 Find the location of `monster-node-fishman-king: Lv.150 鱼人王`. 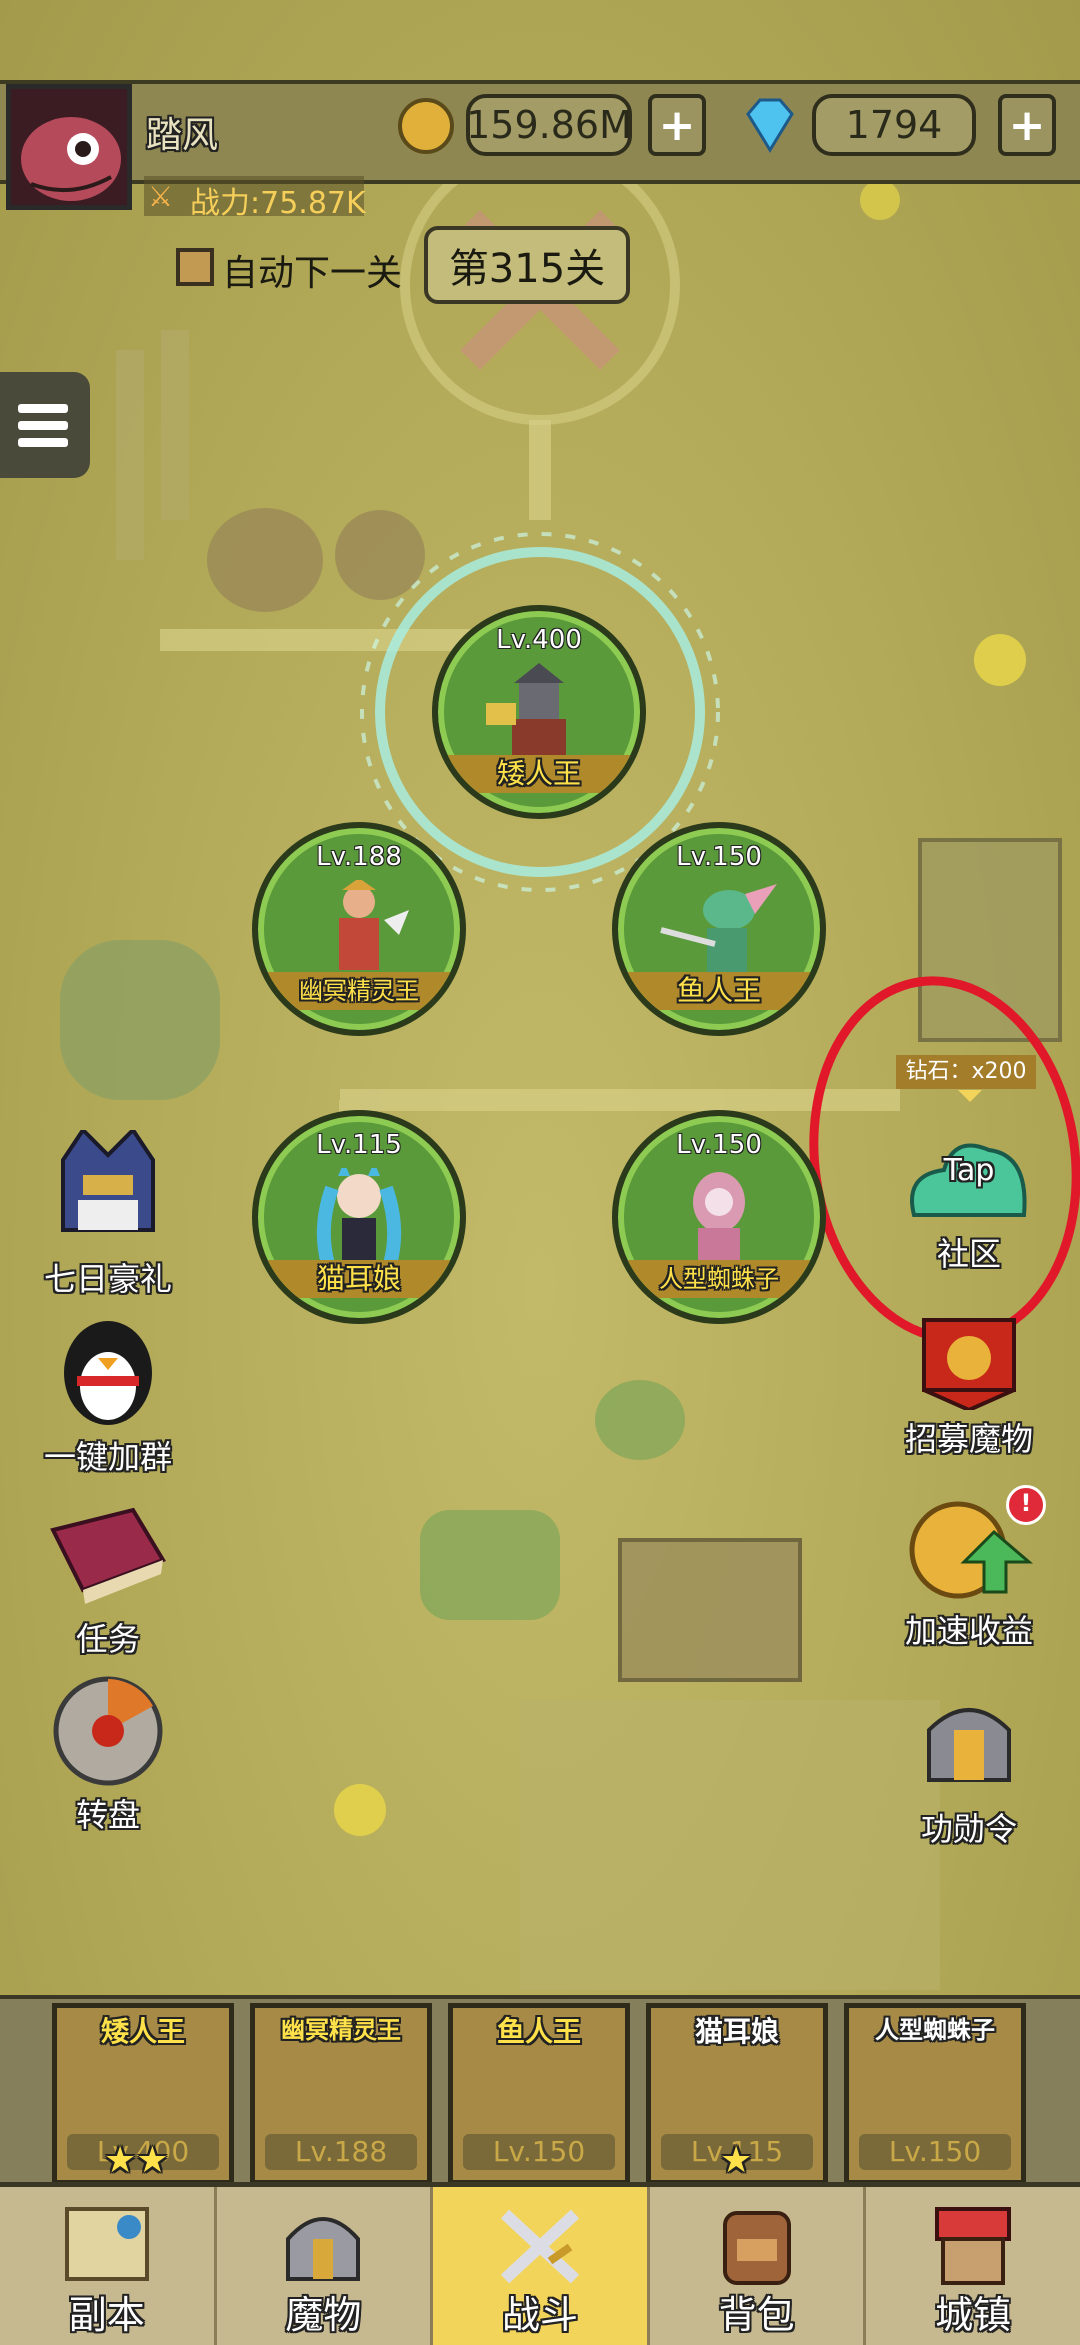

monster-node-fishman-king: Lv.150 鱼人王 is located at coordinates (719, 929).